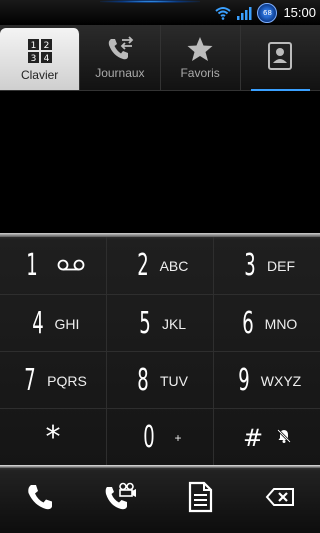 The image size is (320, 533). I want to click on status-bar: 68 15:00, so click(160, 12).